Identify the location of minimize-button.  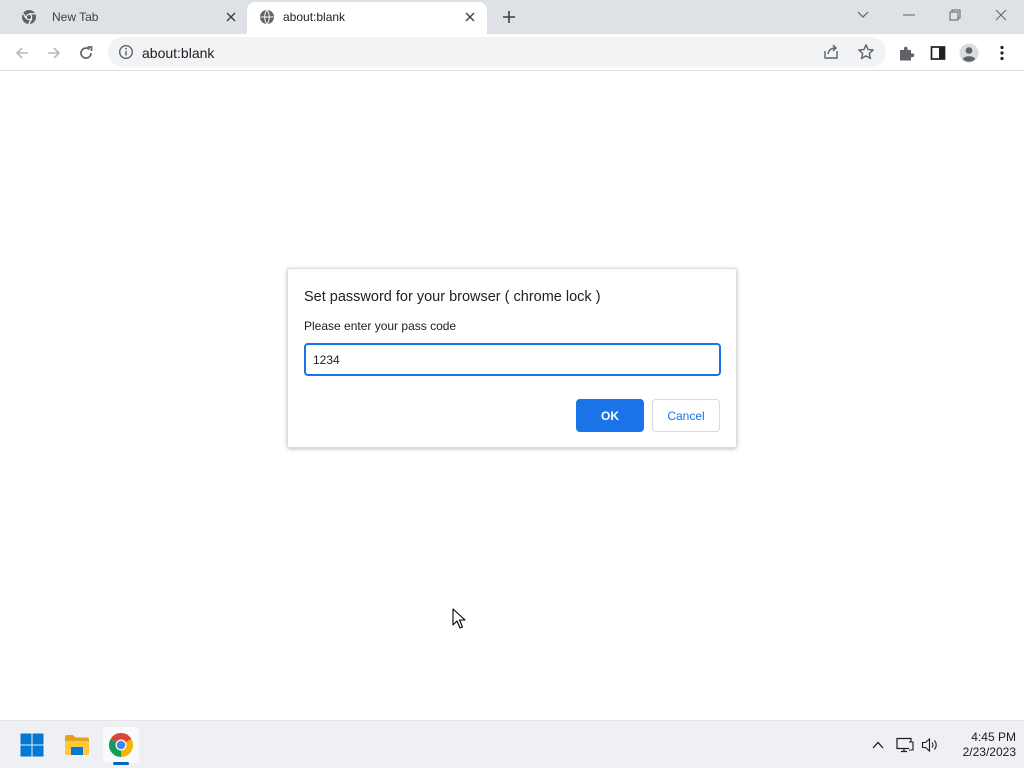
(909, 15).